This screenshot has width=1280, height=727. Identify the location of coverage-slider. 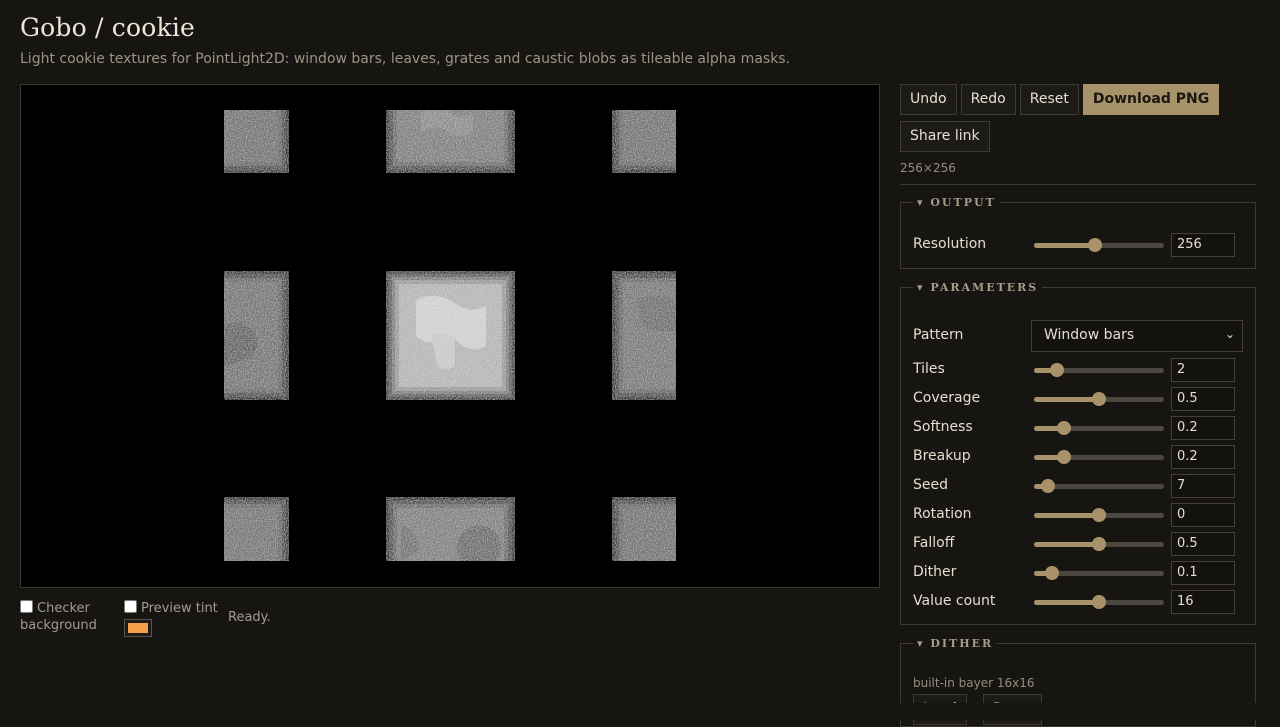
(1099, 399).